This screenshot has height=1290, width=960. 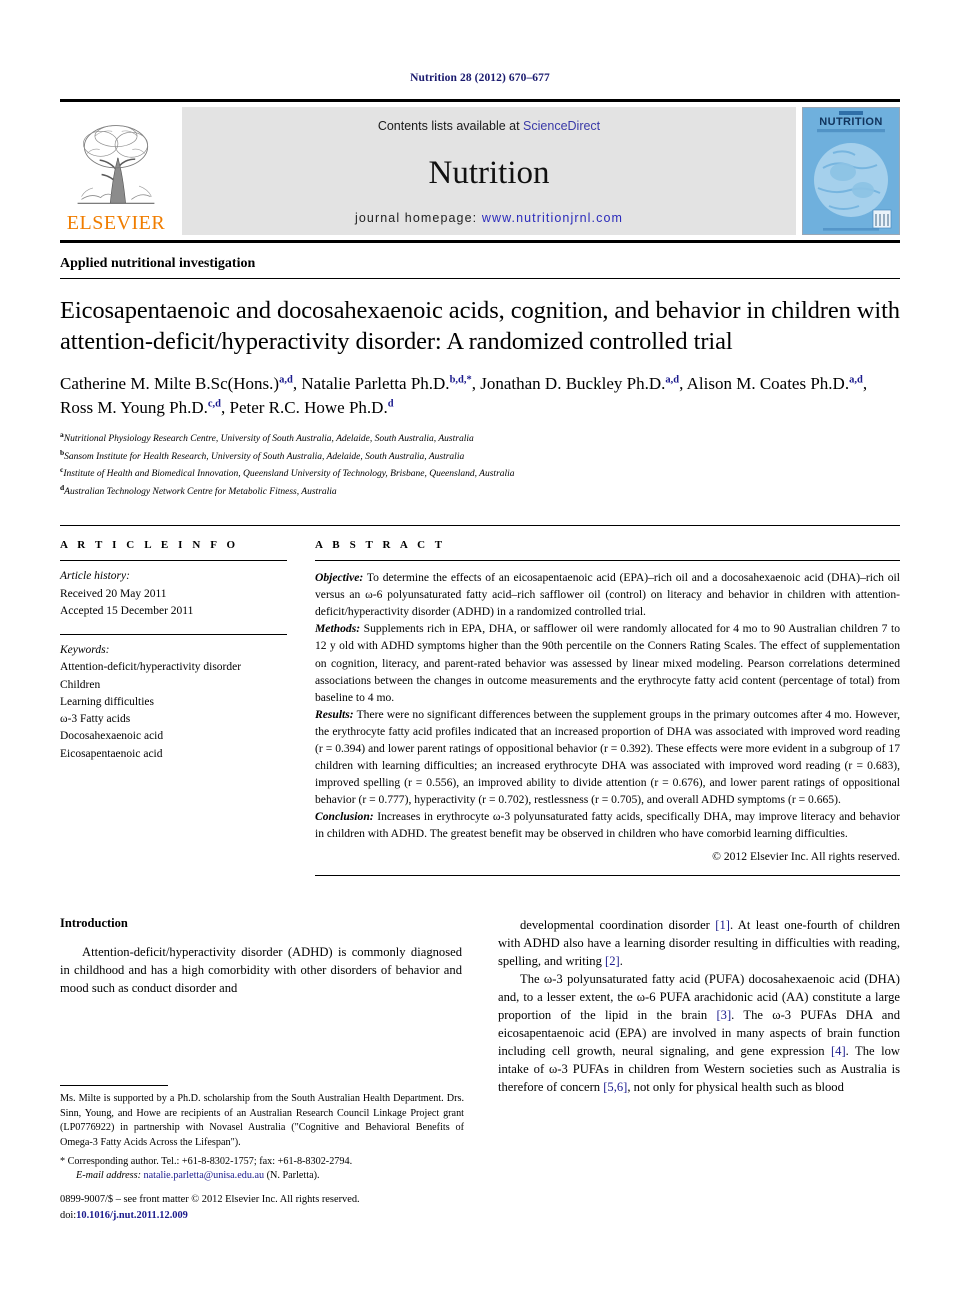 What do you see at coordinates (850, 122) in the screenshot?
I see `svg-text: NUTRITION` at bounding box center [850, 122].